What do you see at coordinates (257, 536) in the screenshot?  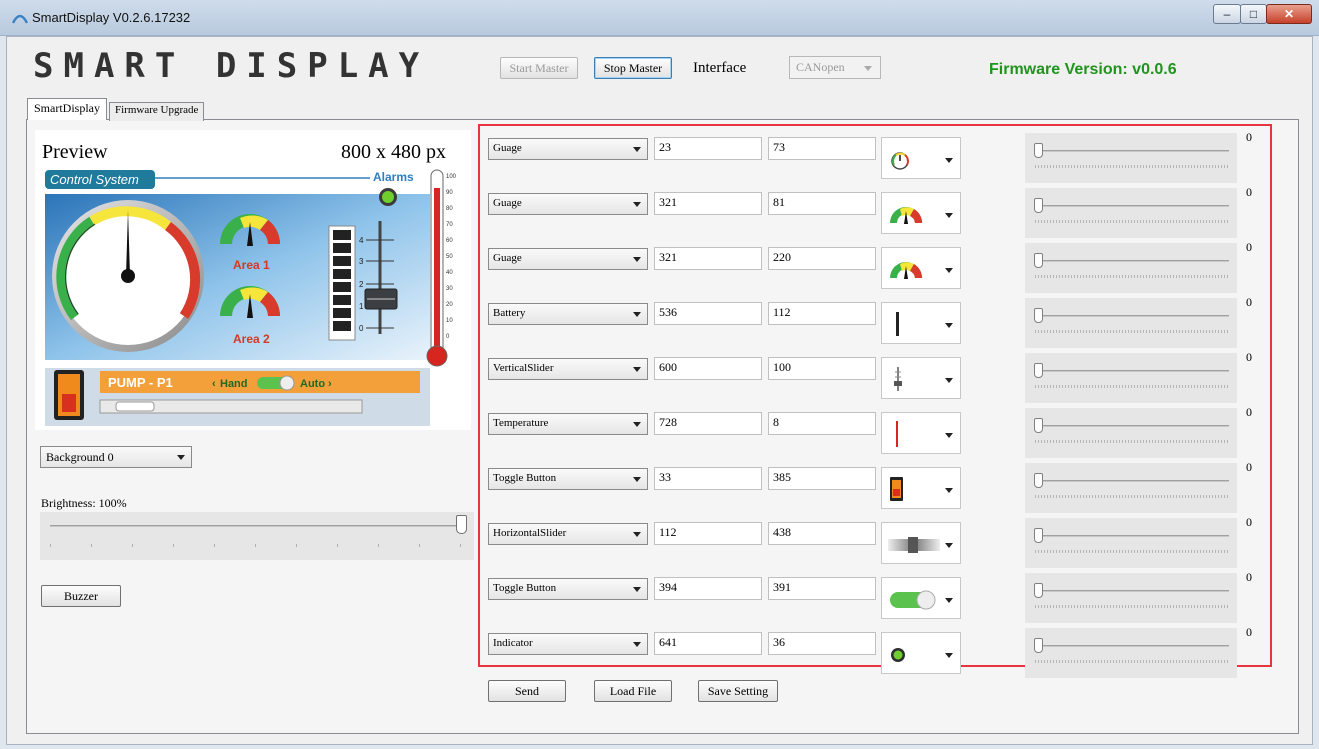 I see `brightness-slider` at bounding box center [257, 536].